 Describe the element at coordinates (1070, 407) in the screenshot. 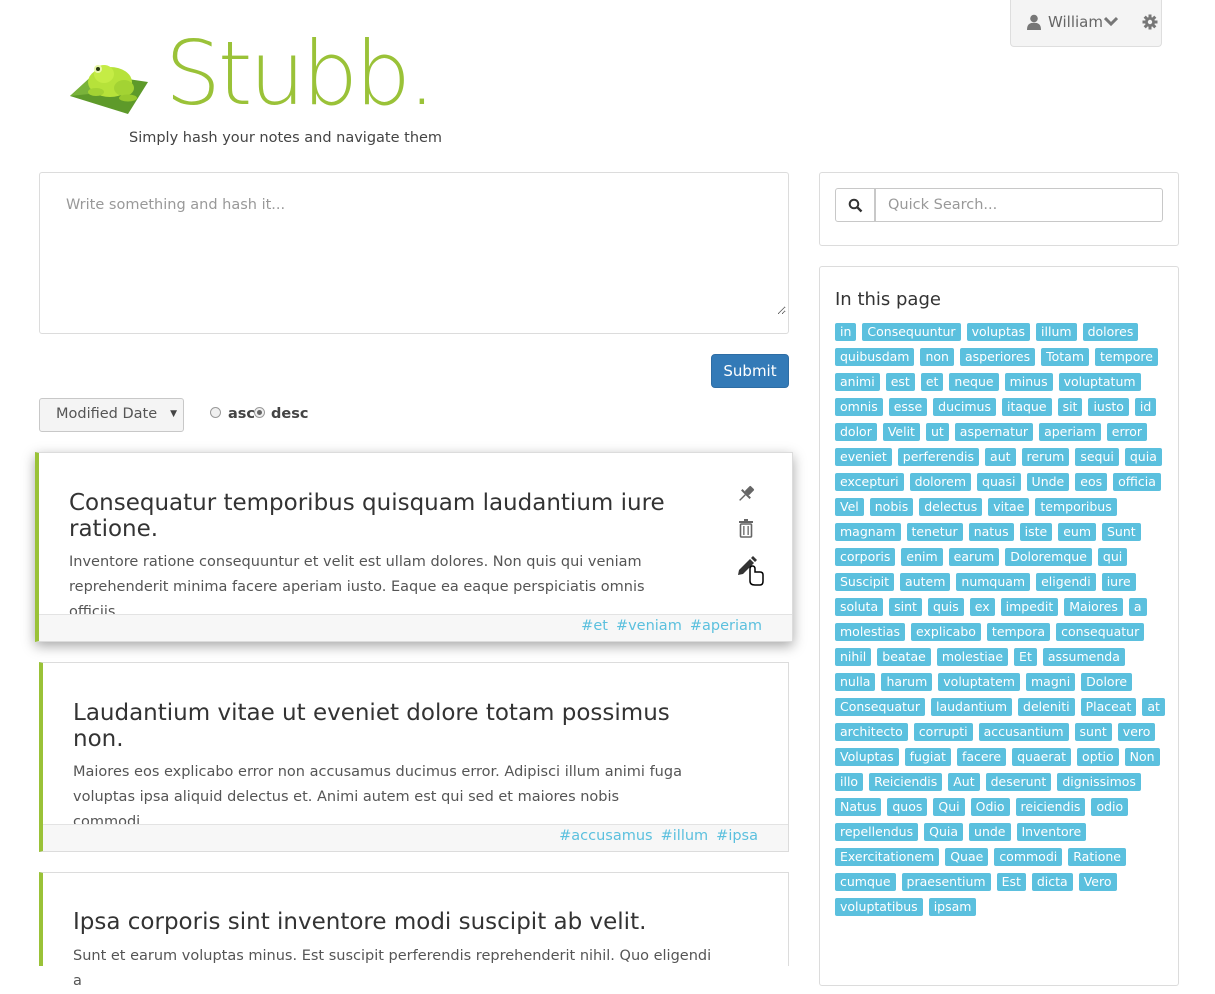

I see `tag-pill: sit` at that location.